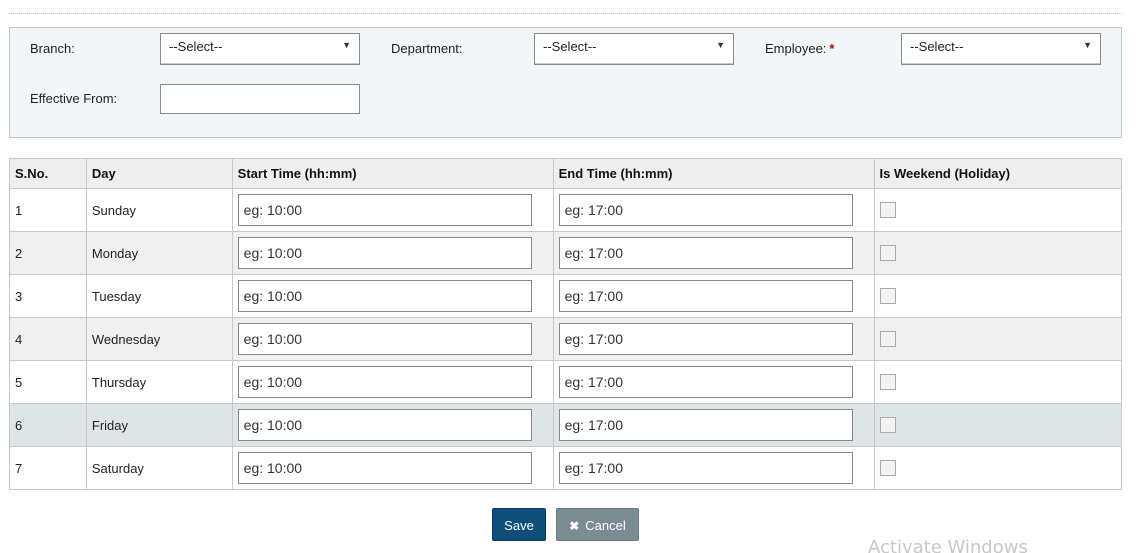 The height and width of the screenshot is (553, 1136). I want to click on row-day: Tuesday, so click(159, 296).